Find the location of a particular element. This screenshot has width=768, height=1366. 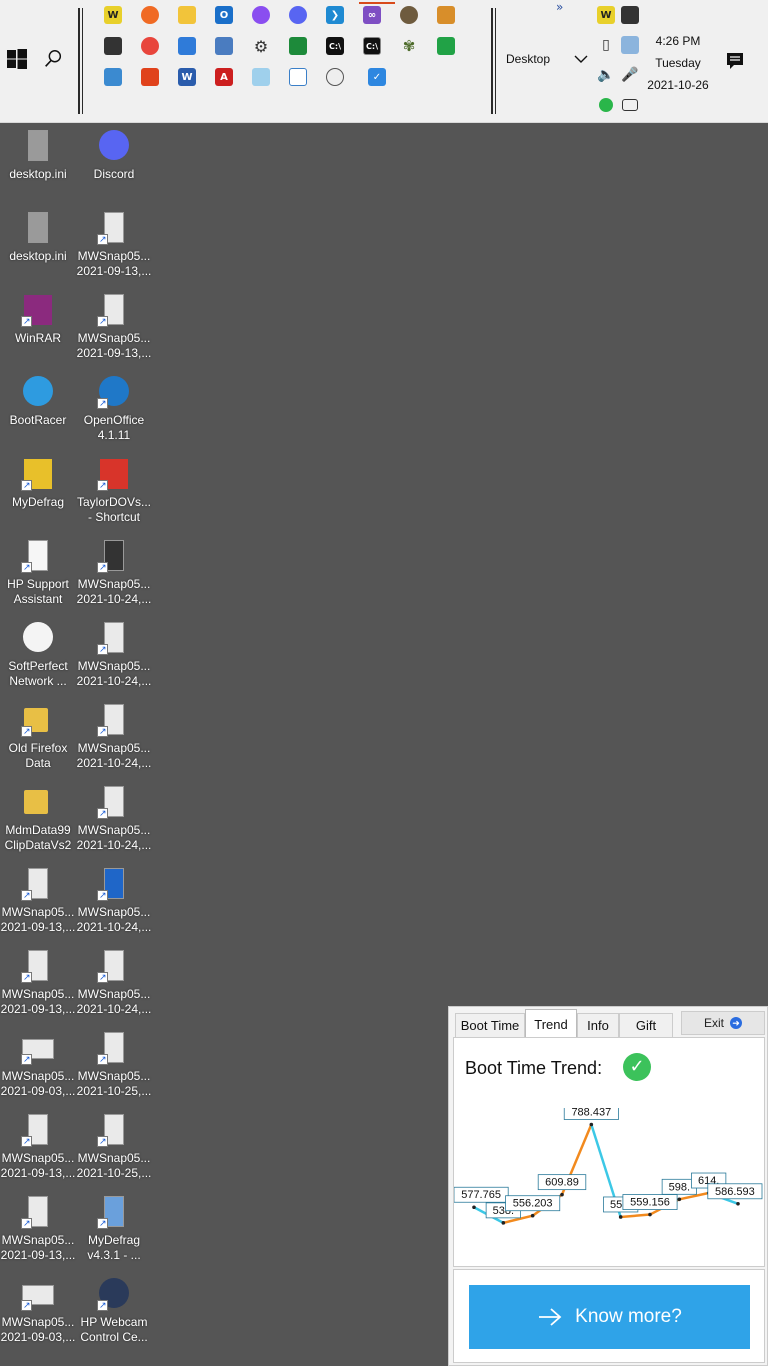

control-panel-icon is located at coordinates (224, 46).